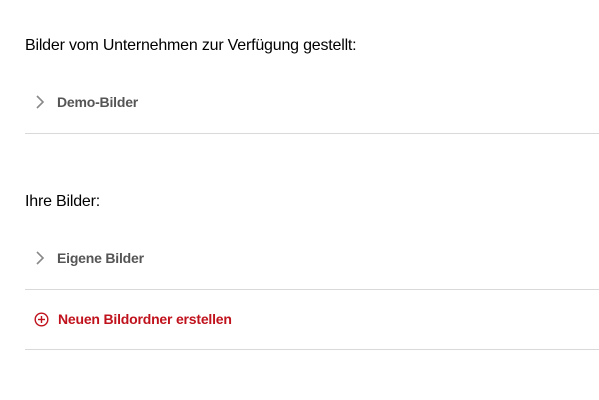 The image size is (599, 400). Describe the element at coordinates (312, 258) in the screenshot. I see `folder-item-eigene-bilder: Eigene Bilder` at that location.